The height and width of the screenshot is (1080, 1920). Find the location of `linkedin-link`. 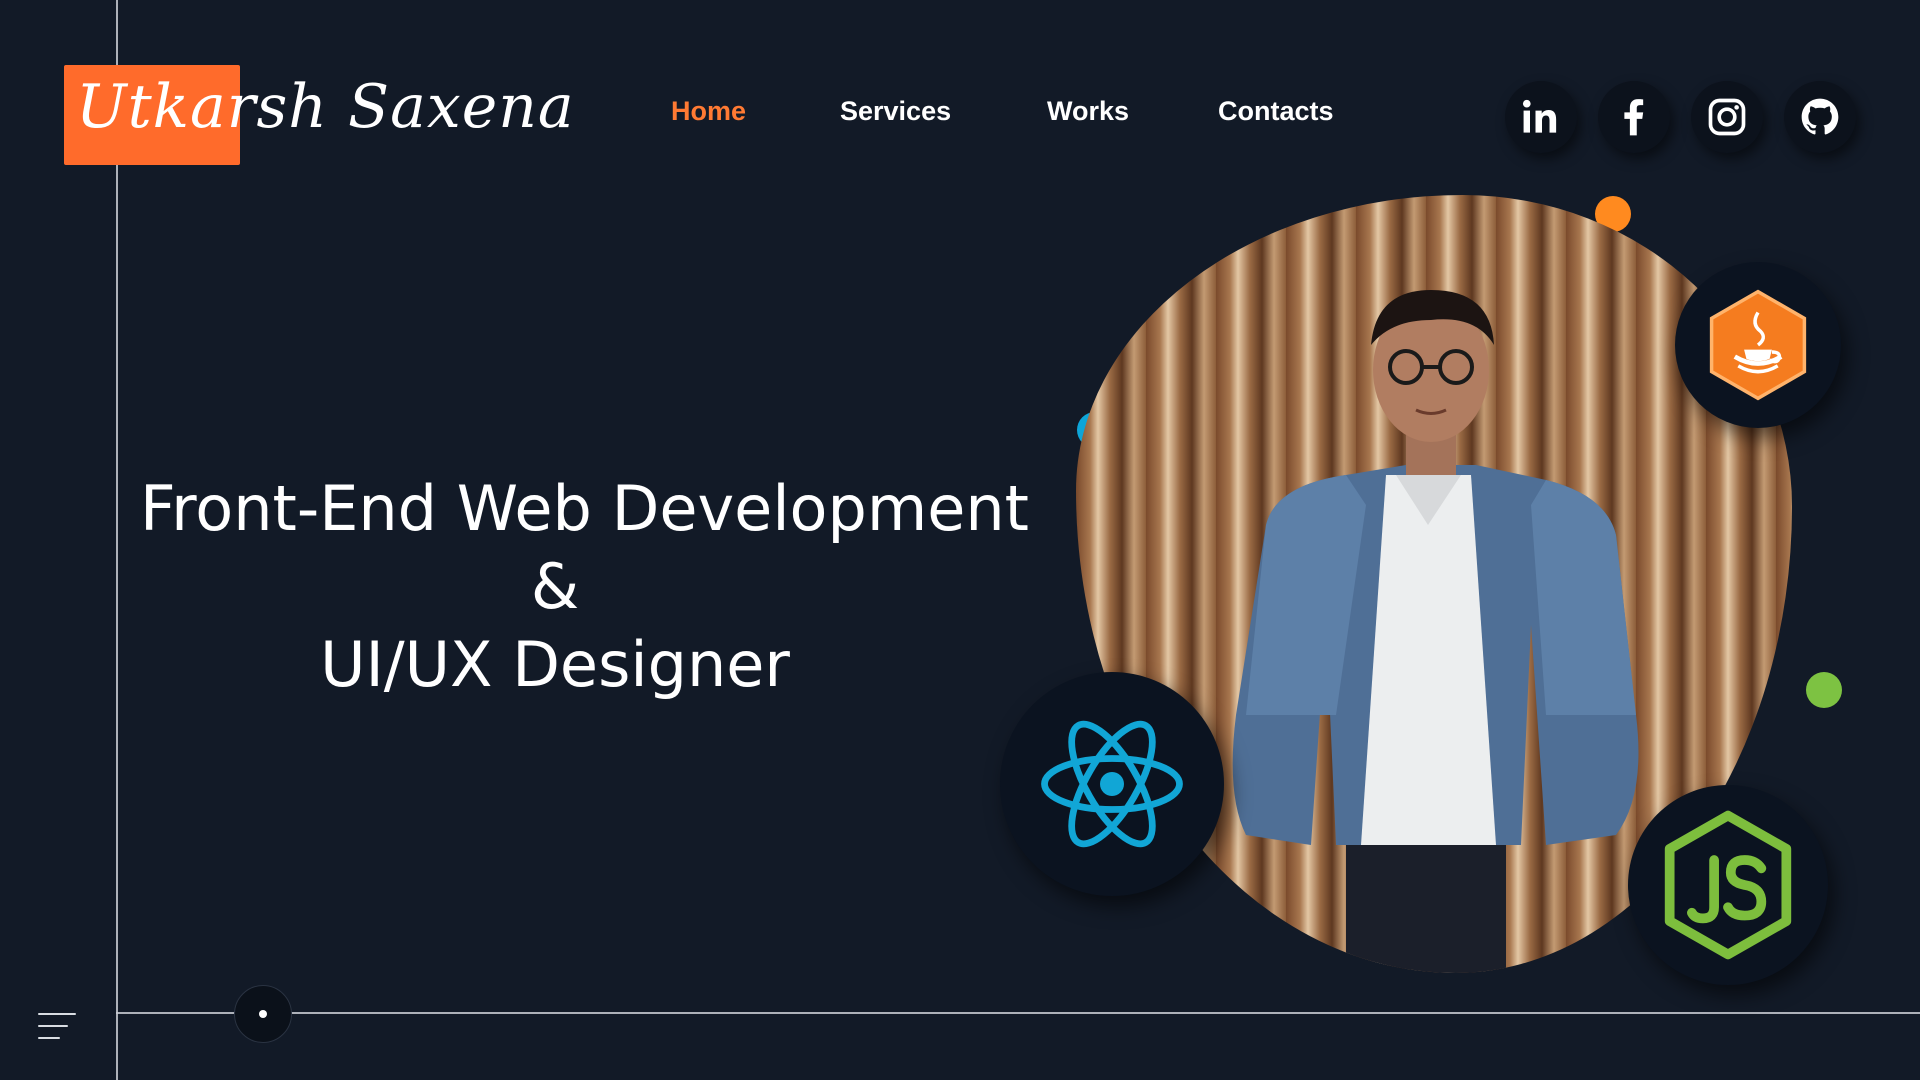

linkedin-link is located at coordinates (1541, 117).